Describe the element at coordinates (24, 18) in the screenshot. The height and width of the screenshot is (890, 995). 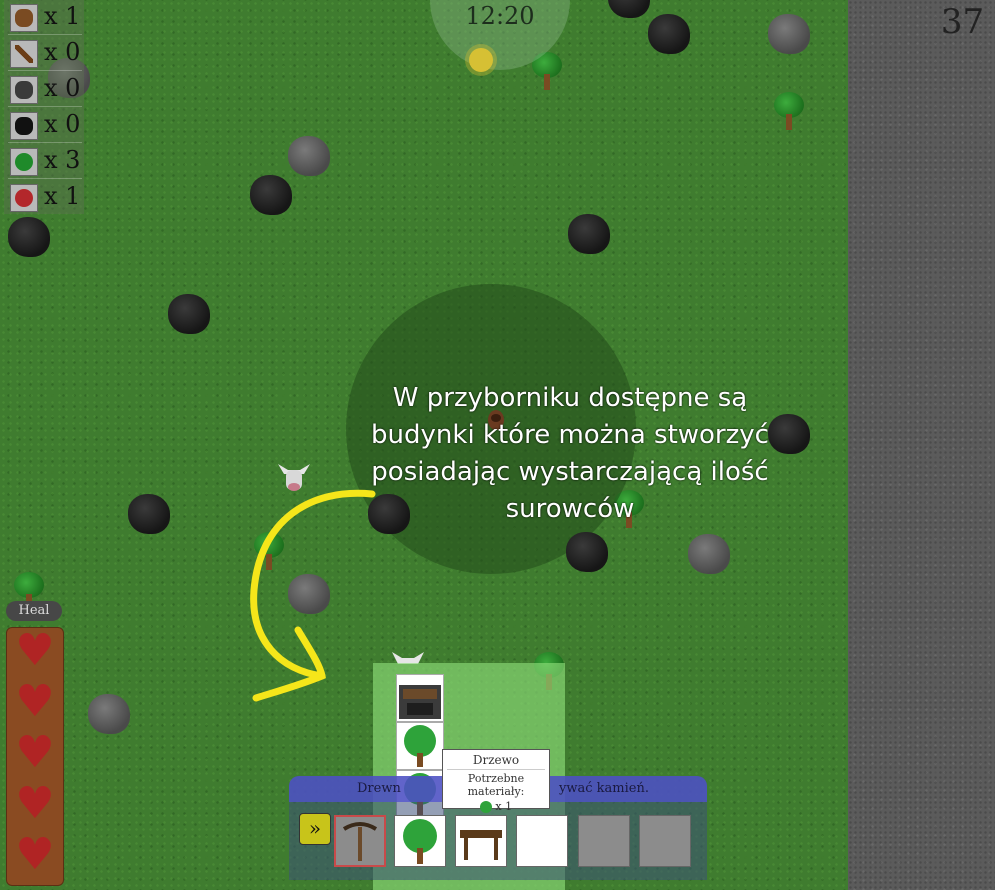
I see `log-icon` at that location.